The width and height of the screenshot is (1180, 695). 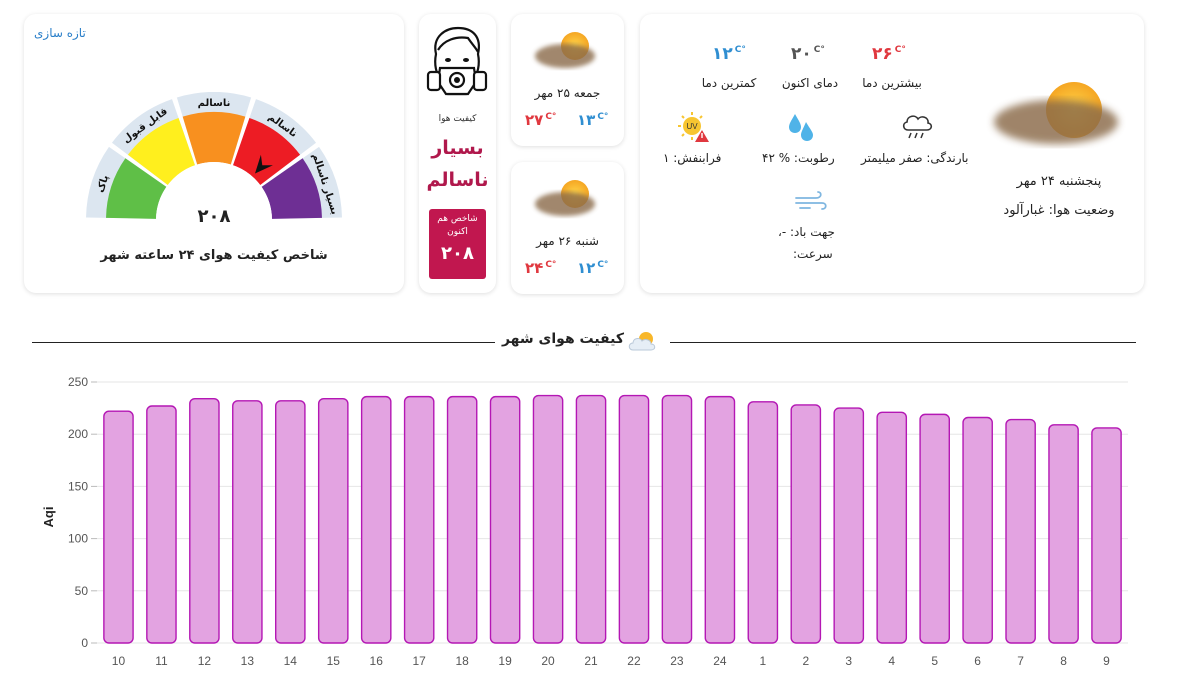 I want to click on current-temp-value: ۲۰ C°, so click(x=808, y=54).